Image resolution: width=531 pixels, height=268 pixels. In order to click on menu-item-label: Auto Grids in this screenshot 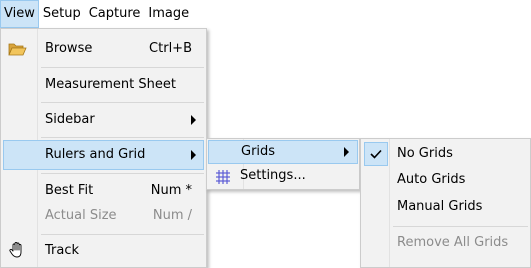, I will do `click(431, 179)`.